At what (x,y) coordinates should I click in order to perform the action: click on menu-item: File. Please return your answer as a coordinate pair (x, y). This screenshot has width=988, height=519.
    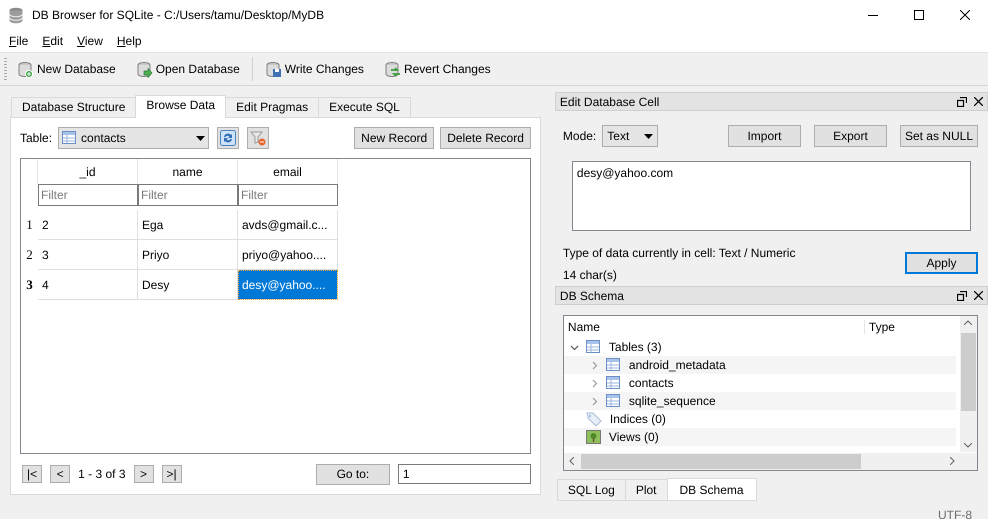
    Looking at the image, I should click on (19, 41).